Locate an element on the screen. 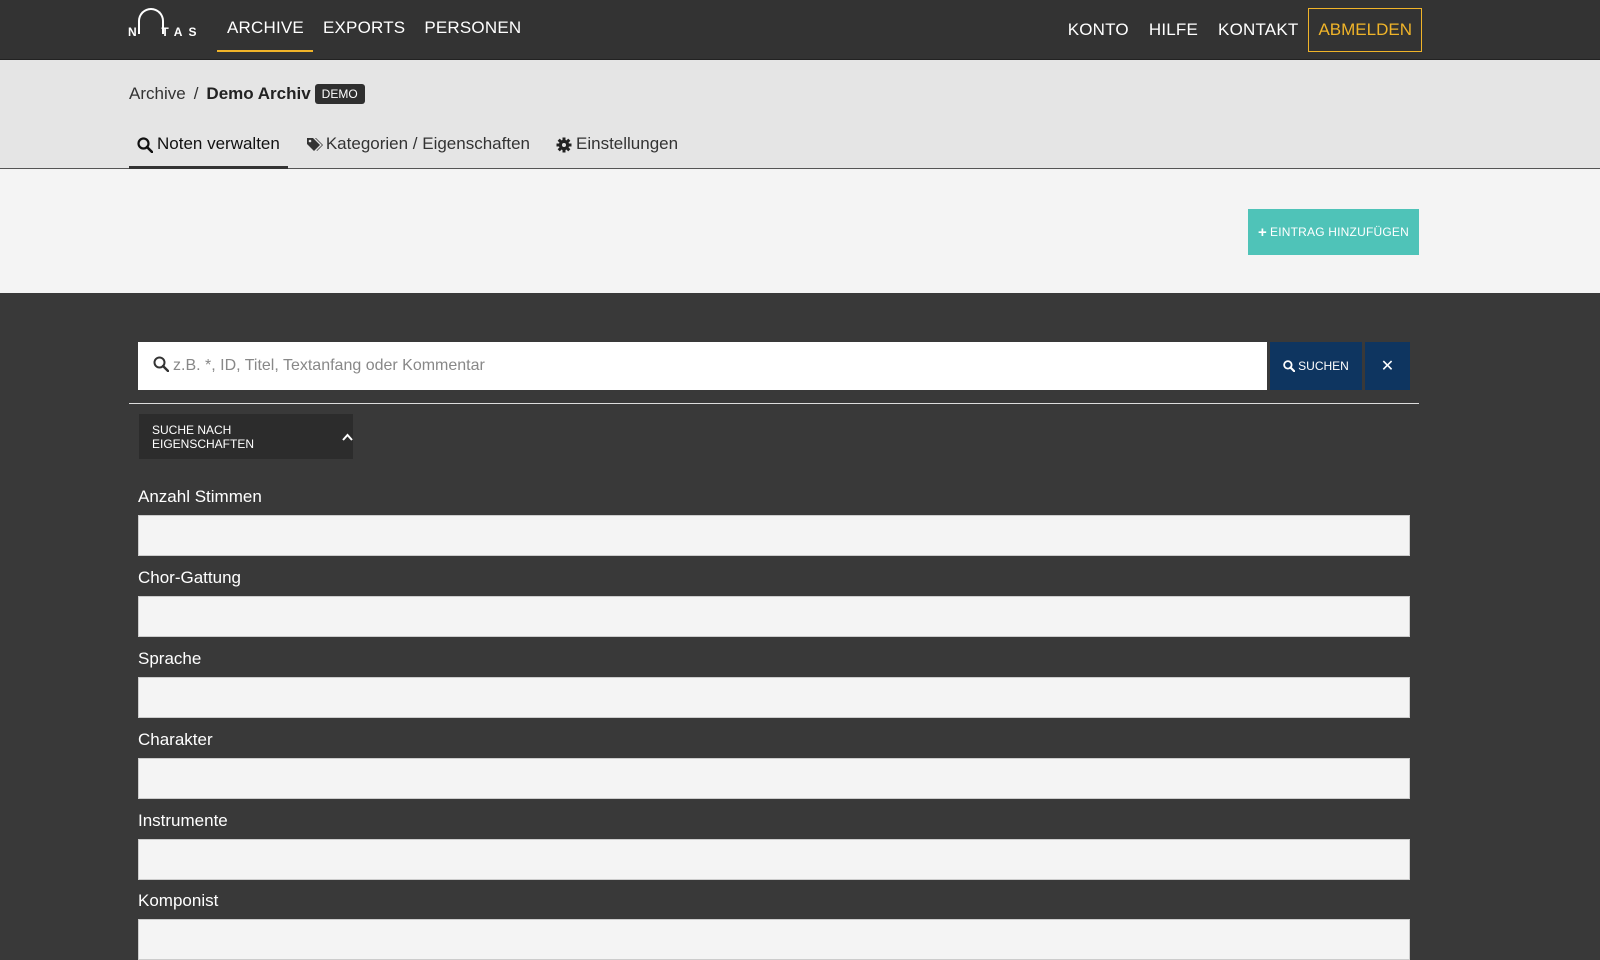  field-label: Instrumente is located at coordinates (183, 820).